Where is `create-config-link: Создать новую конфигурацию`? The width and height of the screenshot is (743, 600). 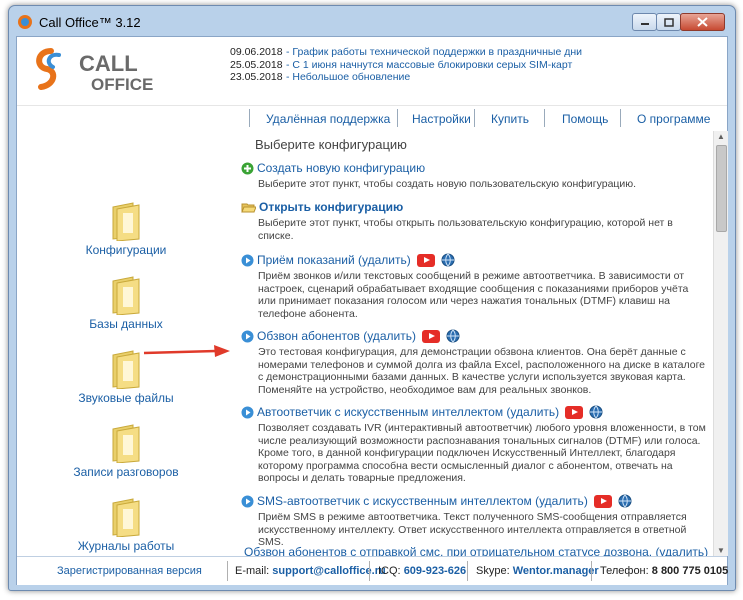
create-config-link: Создать новую конфигурацию is located at coordinates (341, 168).